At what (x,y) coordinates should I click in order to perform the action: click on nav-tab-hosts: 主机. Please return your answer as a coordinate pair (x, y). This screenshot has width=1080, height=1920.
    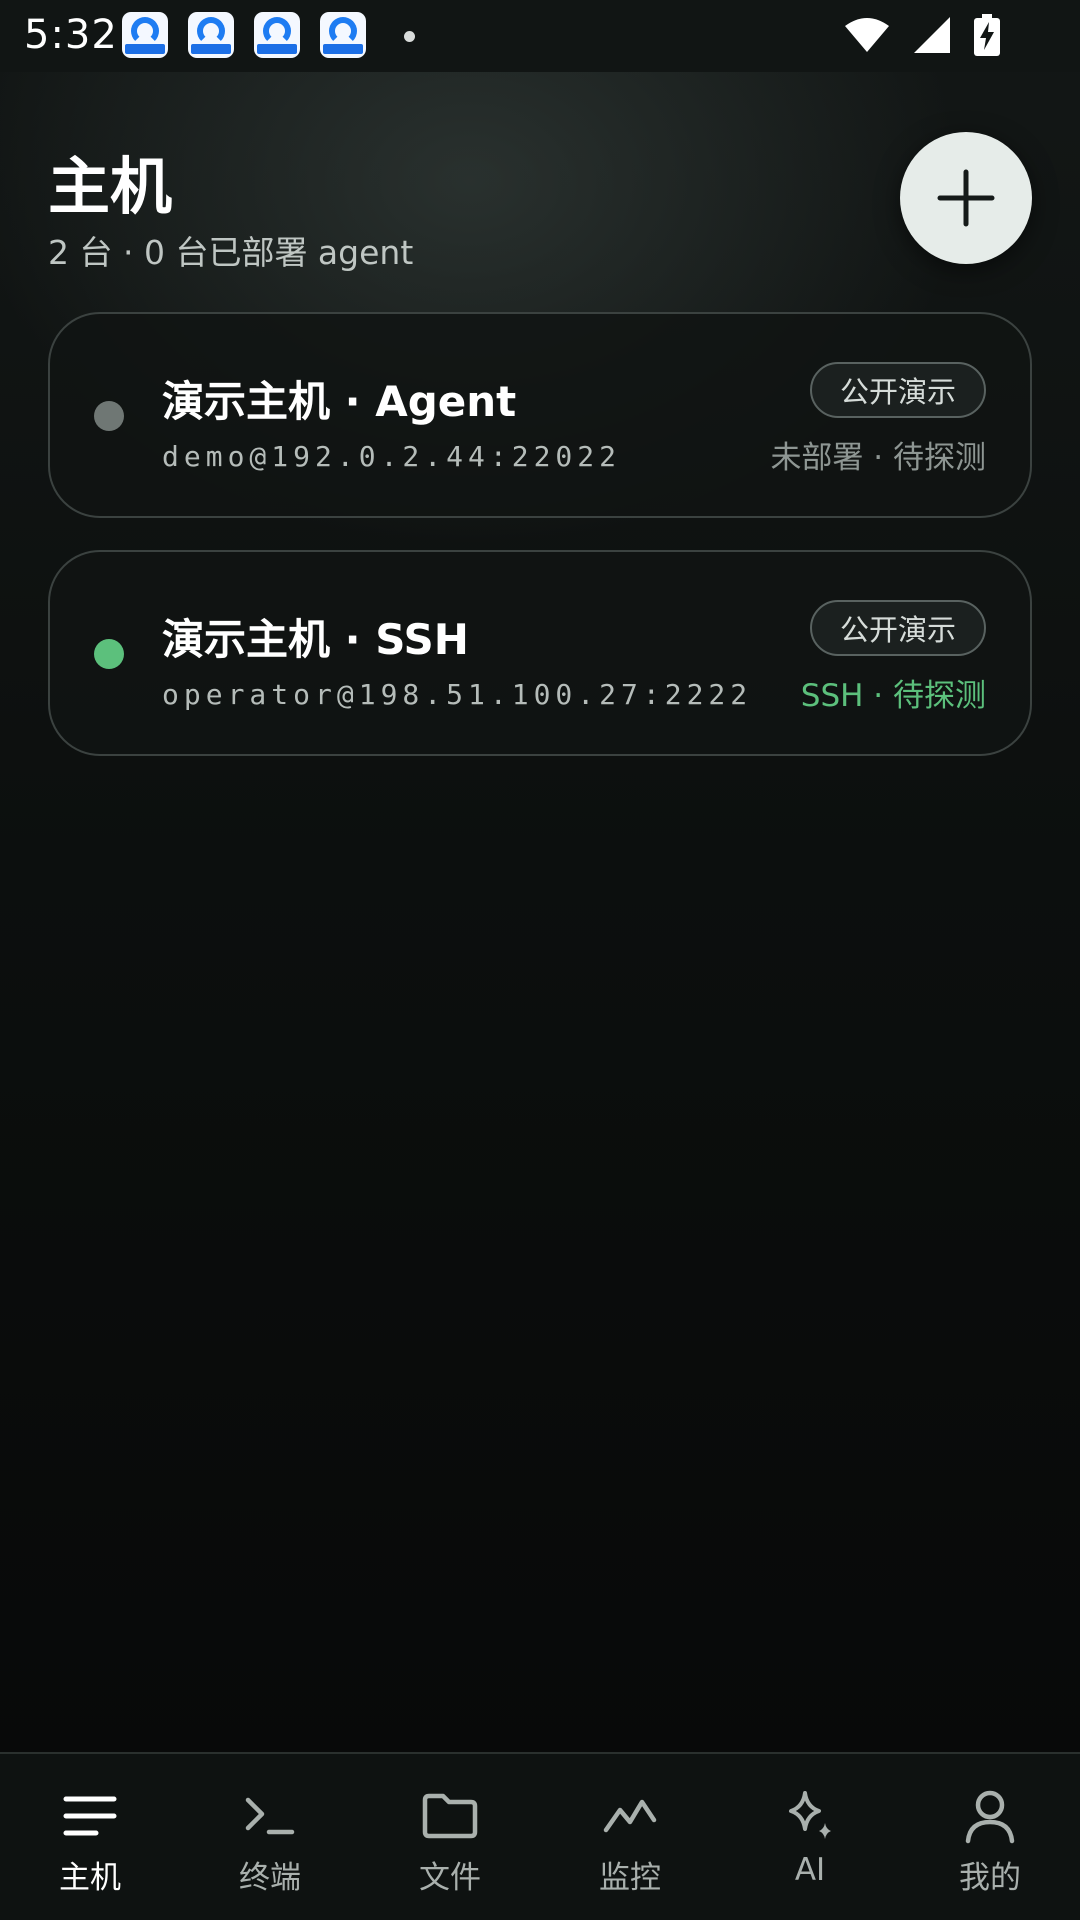
    Looking at the image, I should click on (90, 1837).